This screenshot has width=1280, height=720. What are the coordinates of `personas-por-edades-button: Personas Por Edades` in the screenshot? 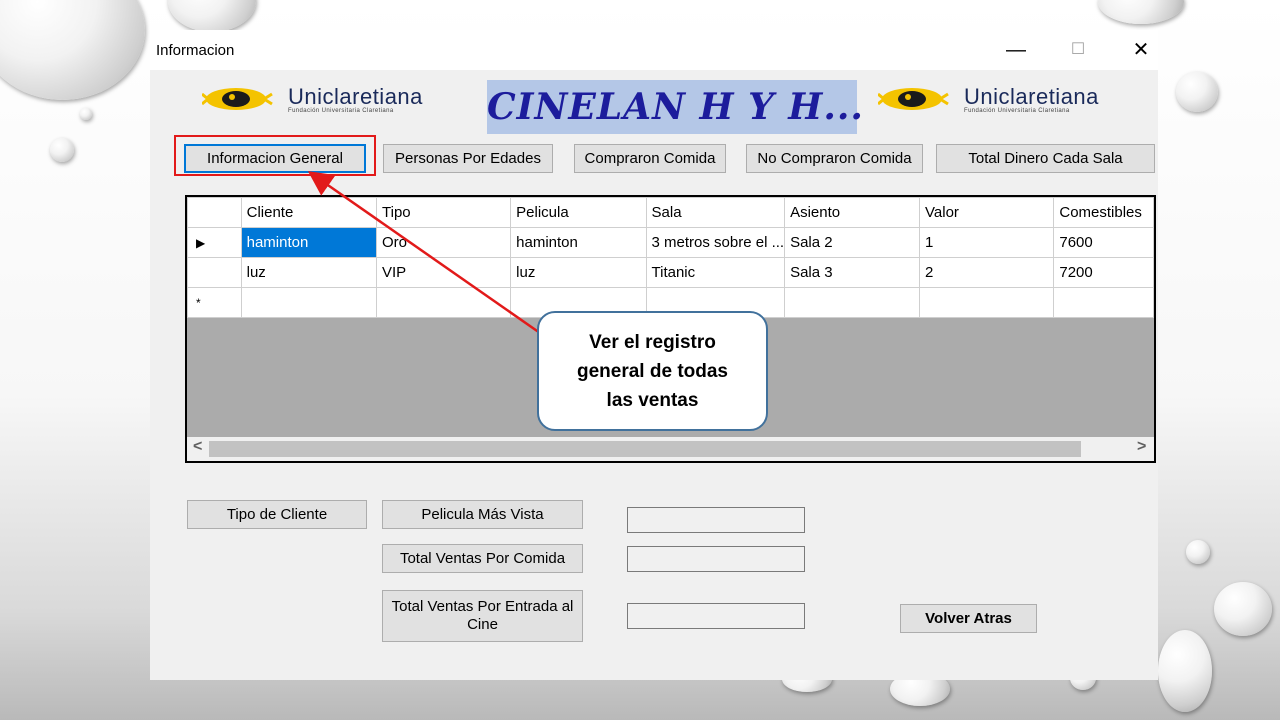 It's located at (468, 158).